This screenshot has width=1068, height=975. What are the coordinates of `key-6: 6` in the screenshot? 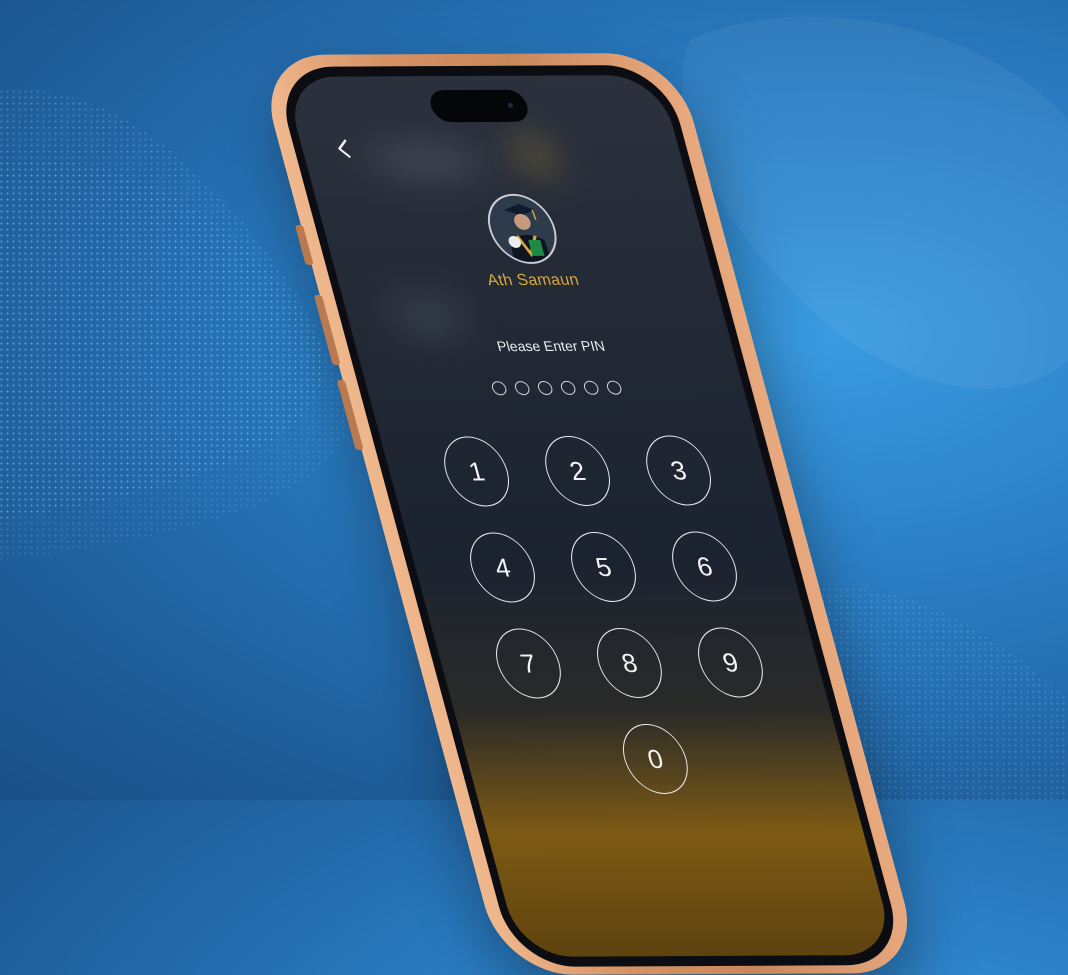 It's located at (704, 566).